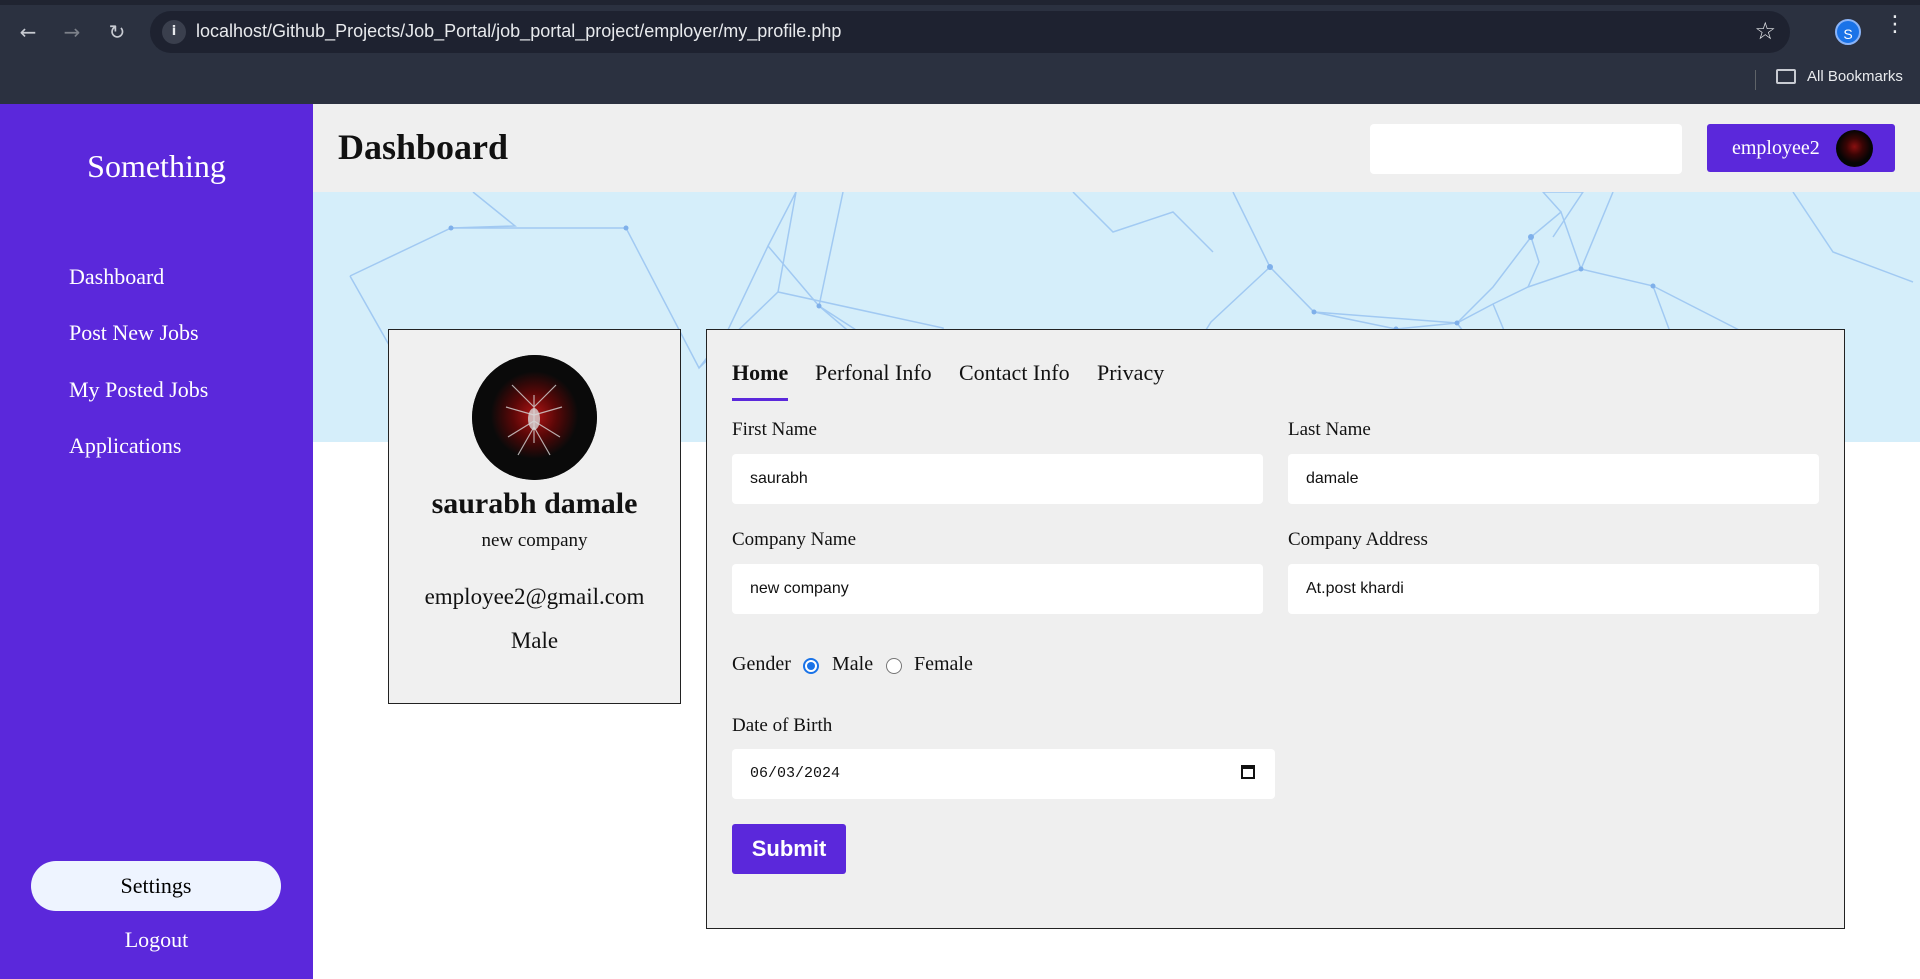 This screenshot has width=1920, height=979. What do you see at coordinates (1765, 31) in the screenshot?
I see `bookmark-star-icon: ☆` at bounding box center [1765, 31].